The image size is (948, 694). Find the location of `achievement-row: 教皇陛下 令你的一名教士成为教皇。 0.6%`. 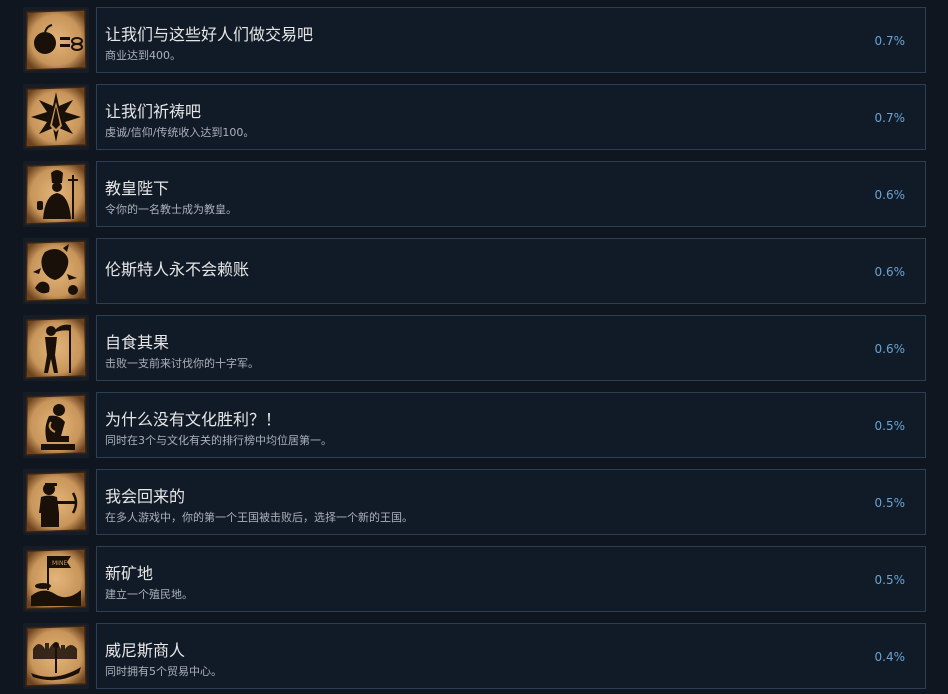

achievement-row: 教皇陛下 令你的一名教士成为教皇。 0.6% is located at coordinates (474, 194).